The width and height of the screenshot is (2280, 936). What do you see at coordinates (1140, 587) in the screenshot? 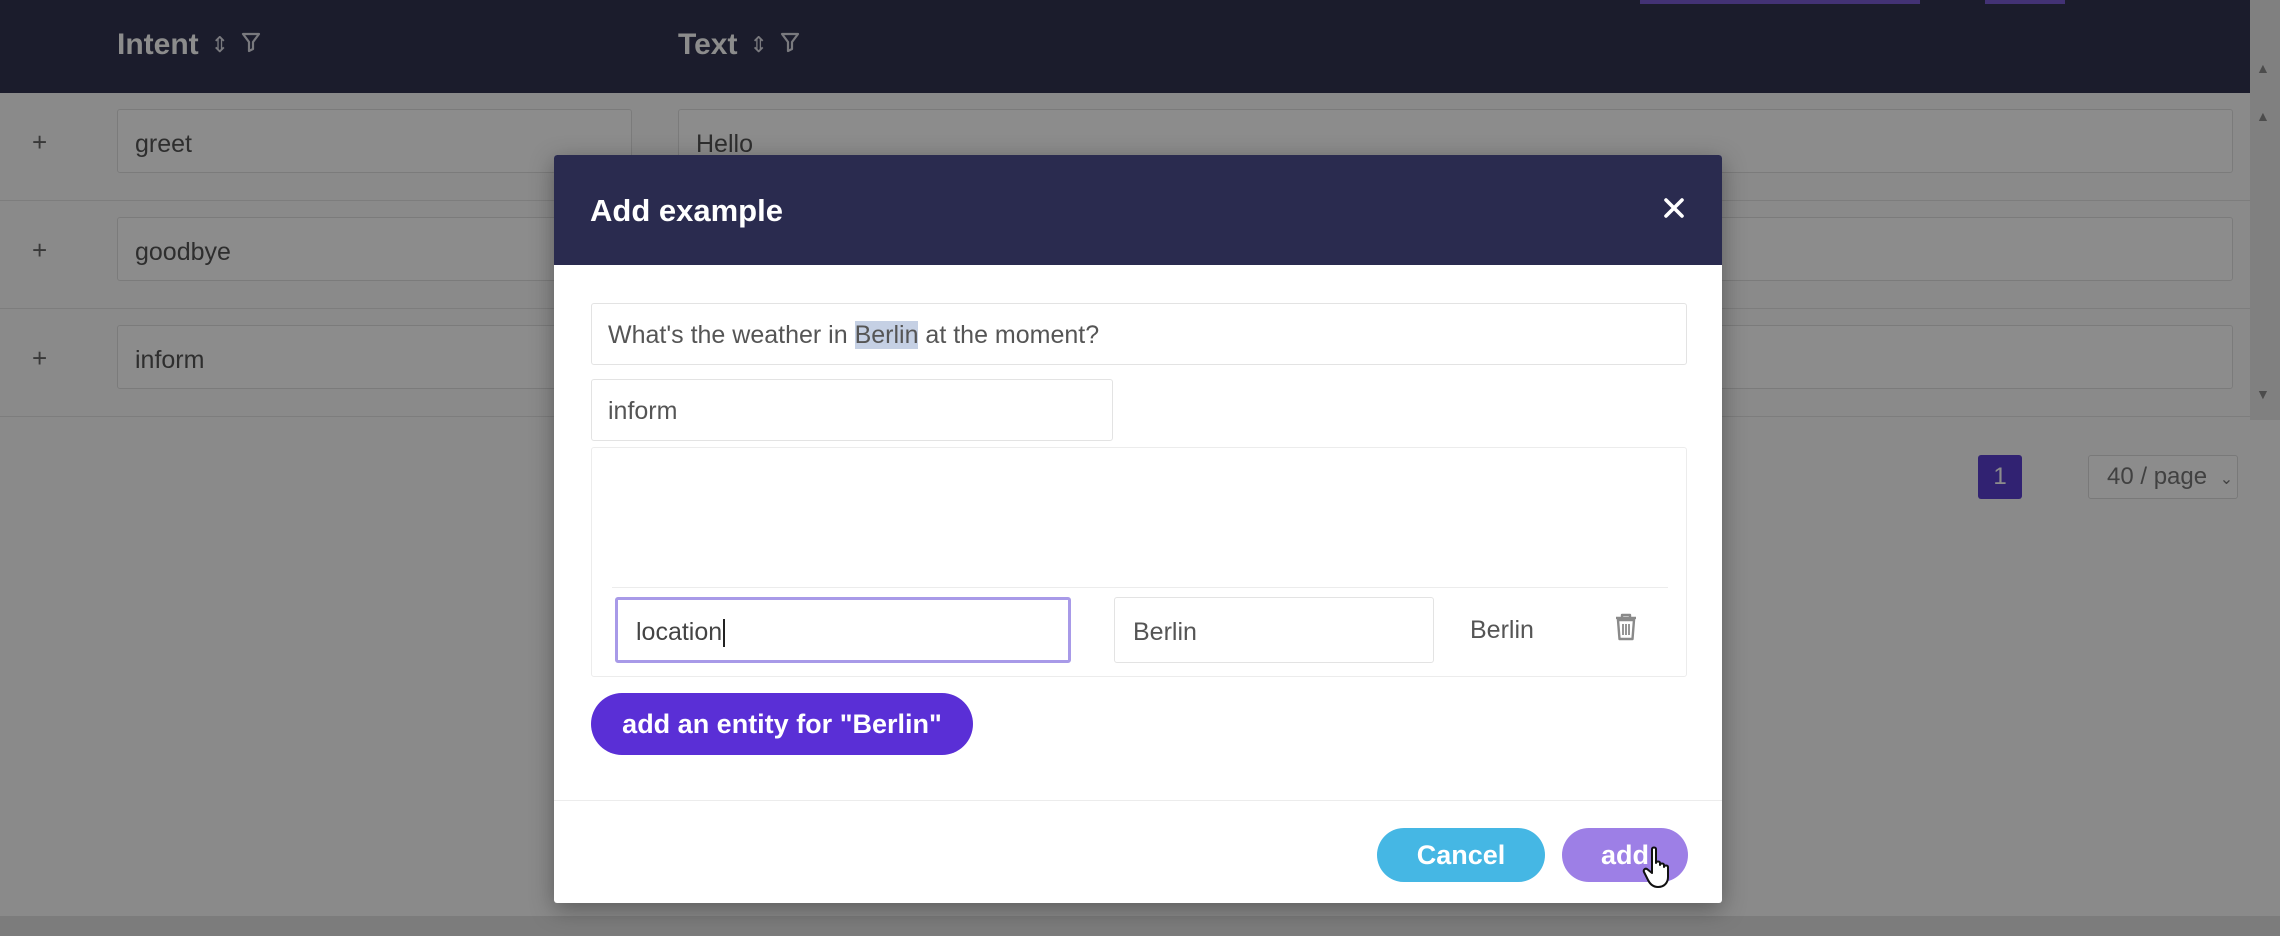
I see `divider` at bounding box center [1140, 587].